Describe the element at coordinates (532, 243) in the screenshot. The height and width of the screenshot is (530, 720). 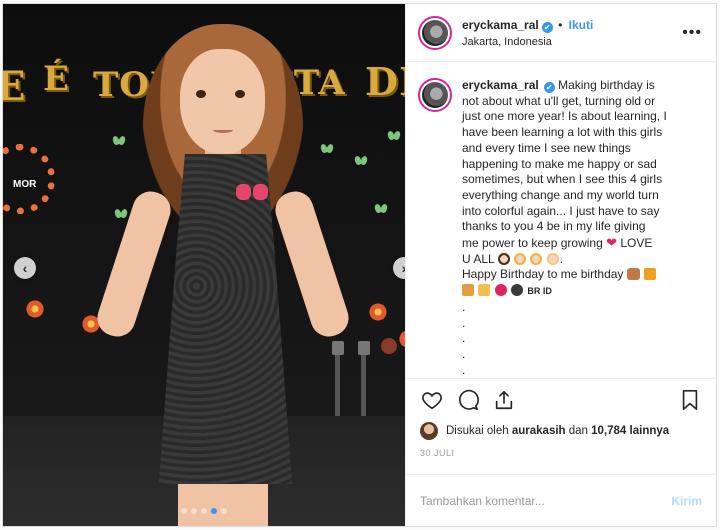
I see `caption-text: me power to keep growing` at that location.